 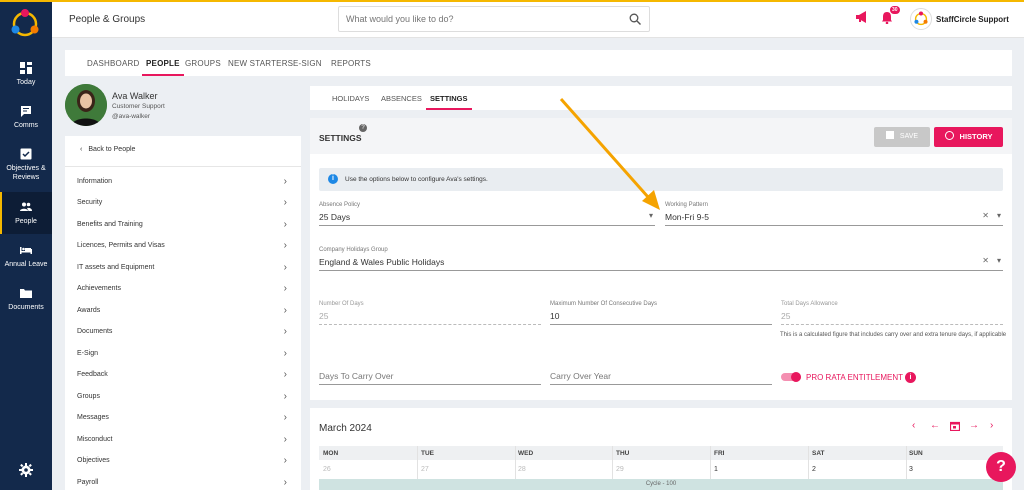 What do you see at coordinates (107, 149) in the screenshot?
I see `back-to-people-link: ‹ Back to People` at bounding box center [107, 149].